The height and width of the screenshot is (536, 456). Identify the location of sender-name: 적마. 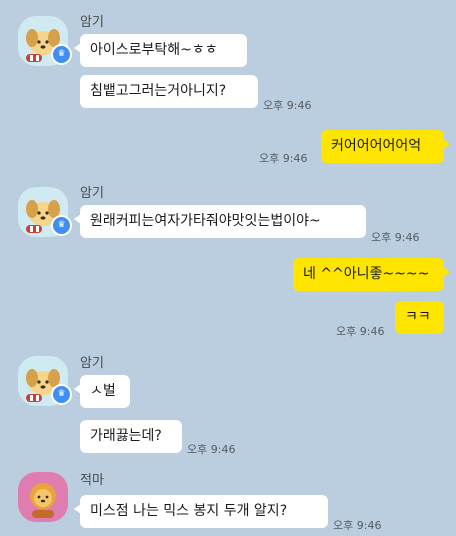
(92, 480).